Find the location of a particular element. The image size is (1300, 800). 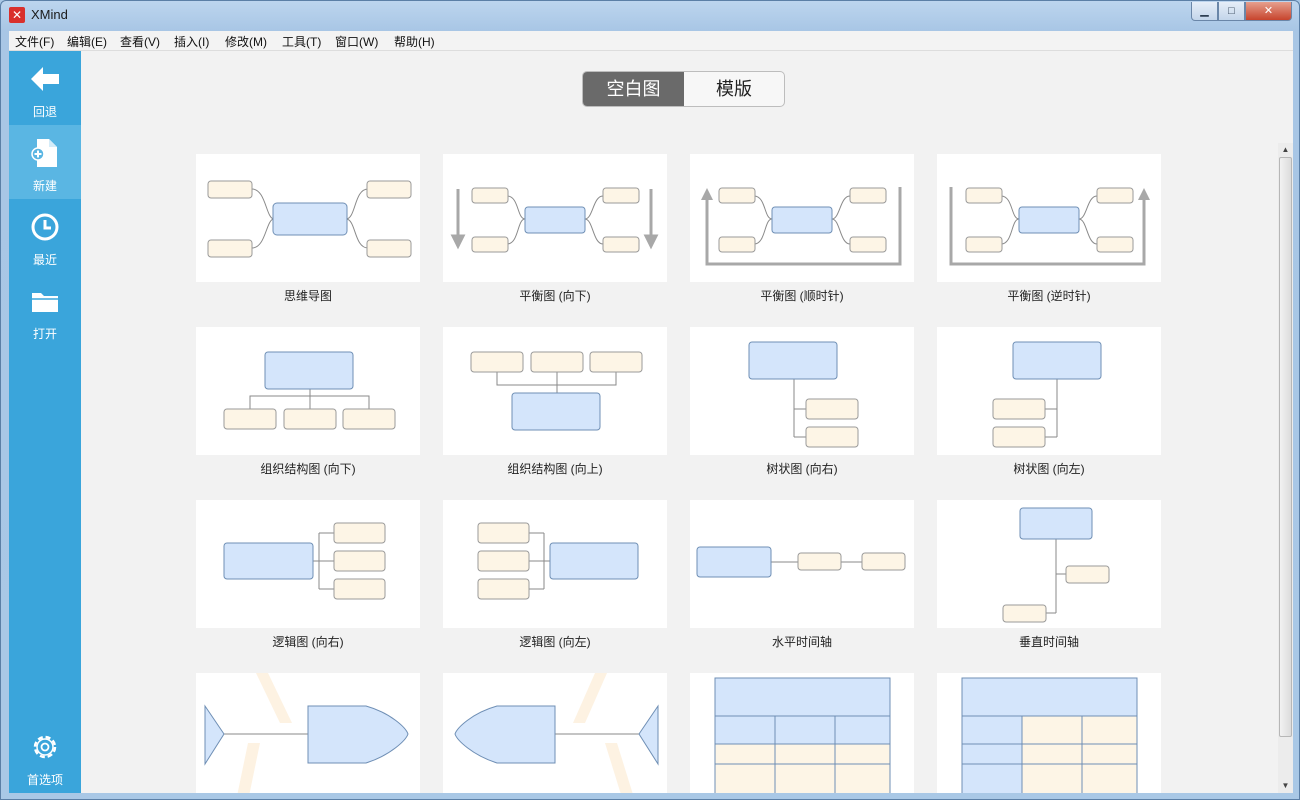

template-label: 组织结构图 (向下) is located at coordinates (308, 469).